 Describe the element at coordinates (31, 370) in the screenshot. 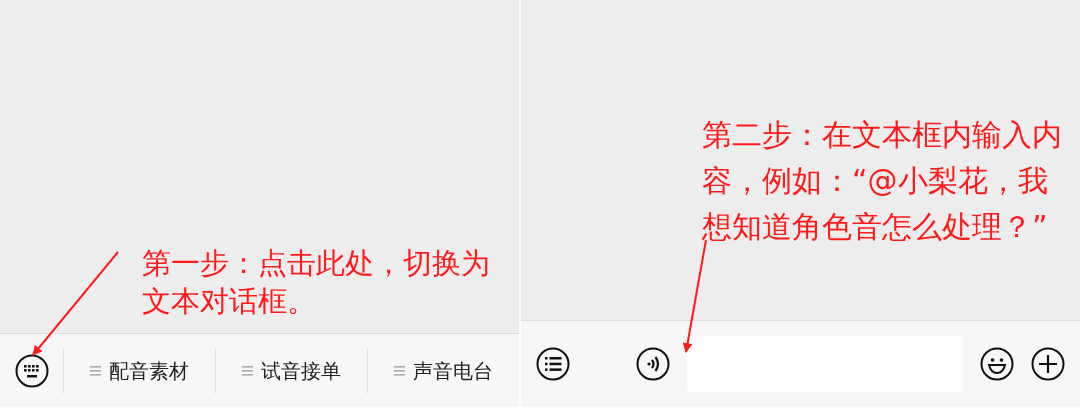

I see `keyboard-icon` at that location.